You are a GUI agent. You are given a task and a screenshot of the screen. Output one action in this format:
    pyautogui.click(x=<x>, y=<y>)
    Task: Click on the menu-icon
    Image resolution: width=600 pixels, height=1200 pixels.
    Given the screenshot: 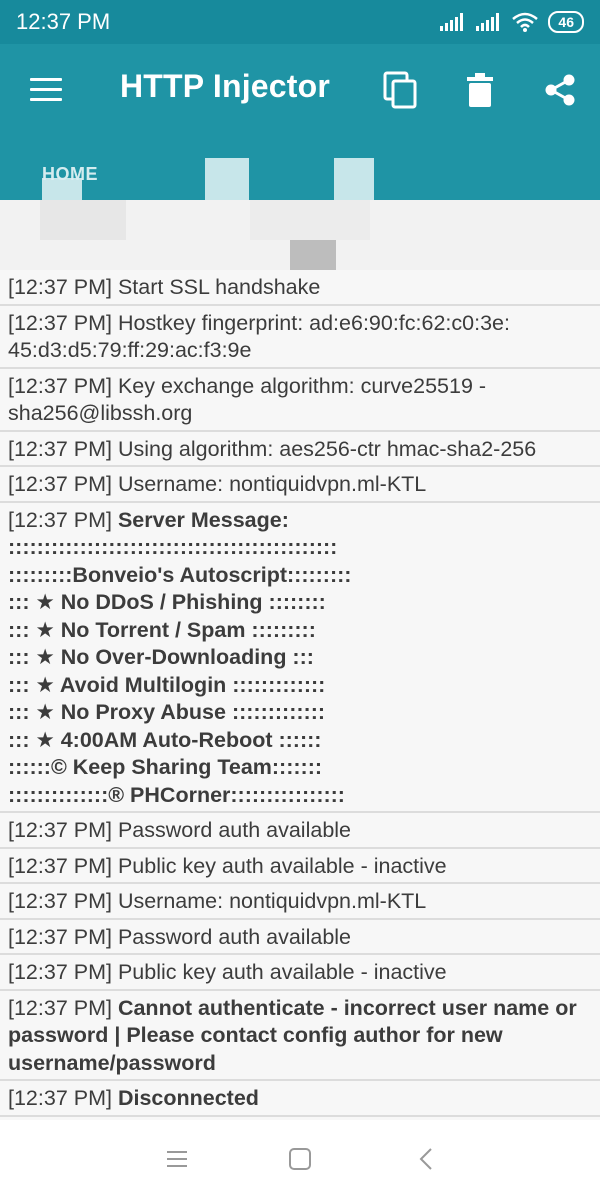 What is the action you would take?
    pyautogui.click(x=46, y=90)
    